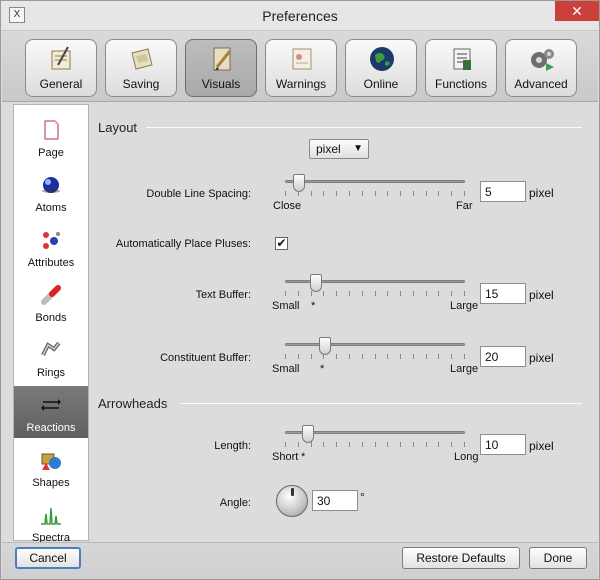 This screenshot has height=580, width=600. I want to click on sidebar-item-spectra: Spectra, so click(51, 522).